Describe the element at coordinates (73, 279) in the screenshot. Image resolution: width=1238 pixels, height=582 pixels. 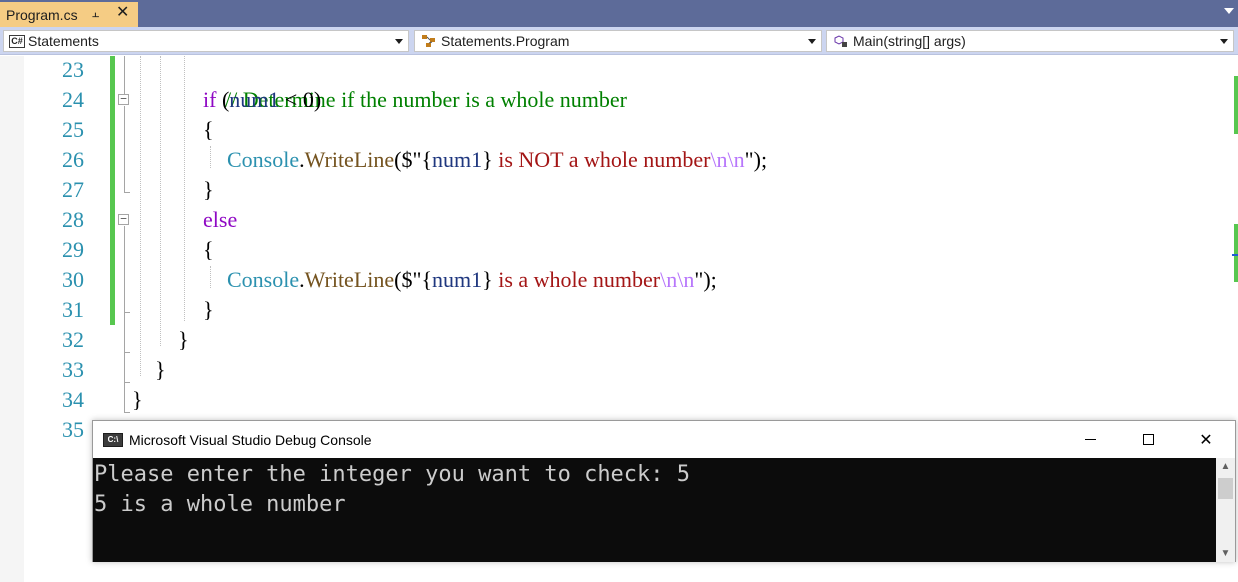
I see `line-number: 30` at that location.